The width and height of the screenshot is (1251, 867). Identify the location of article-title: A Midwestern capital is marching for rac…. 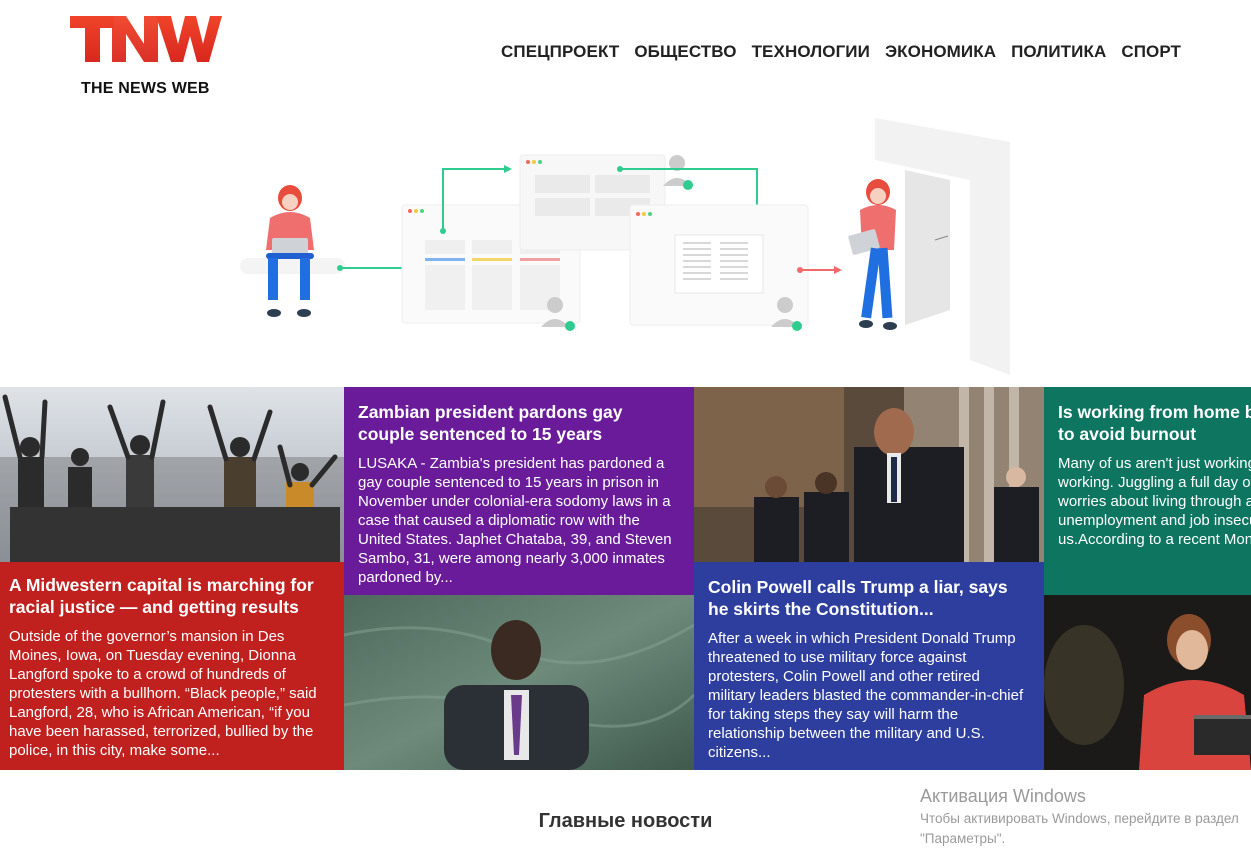
(172, 596).